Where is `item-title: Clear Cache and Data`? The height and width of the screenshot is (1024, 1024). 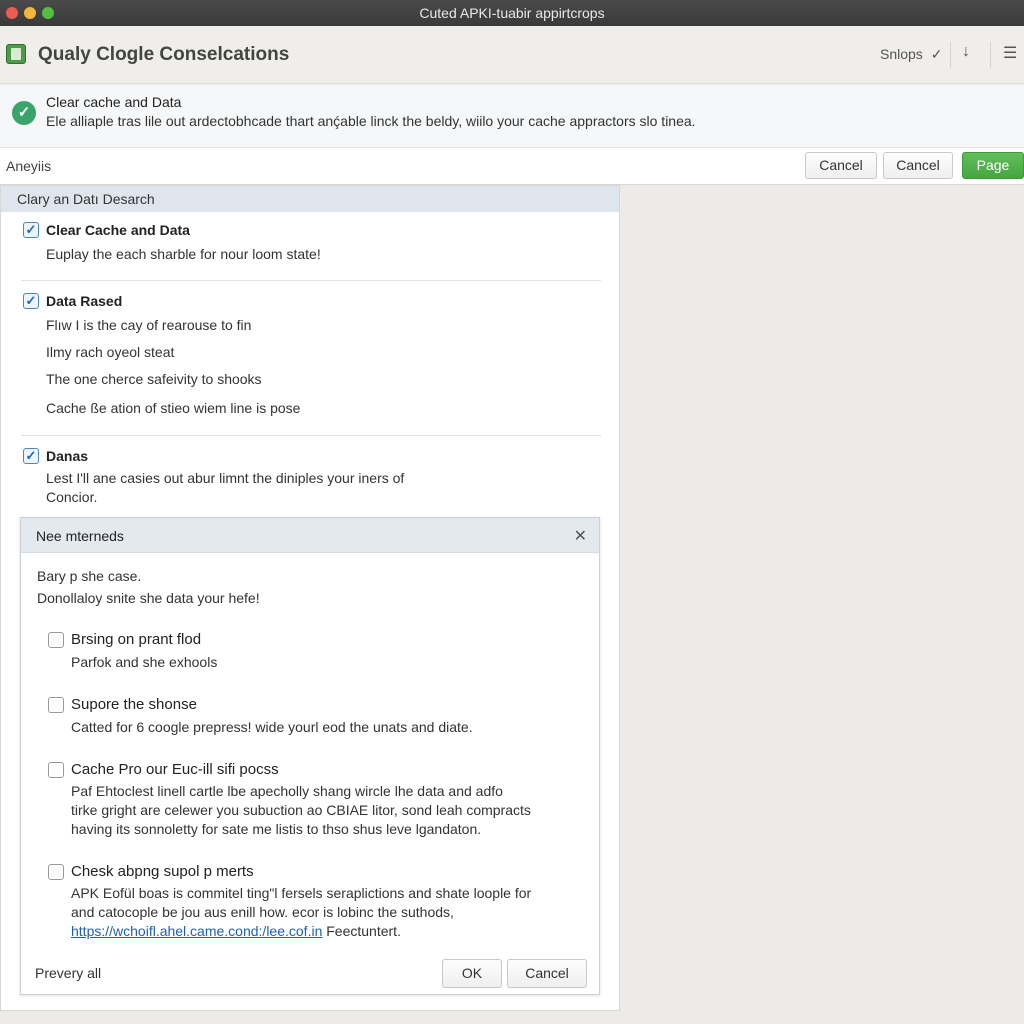 item-title: Clear Cache and Data is located at coordinates (118, 230).